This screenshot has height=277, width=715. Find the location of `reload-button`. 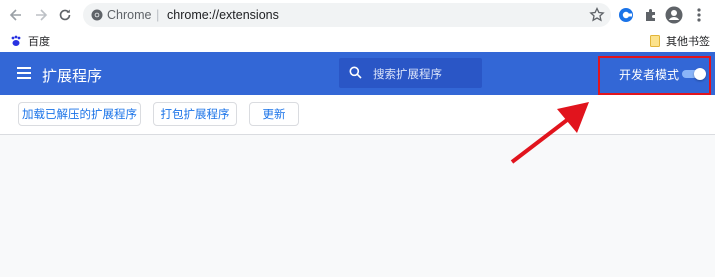

reload-button is located at coordinates (65, 15).